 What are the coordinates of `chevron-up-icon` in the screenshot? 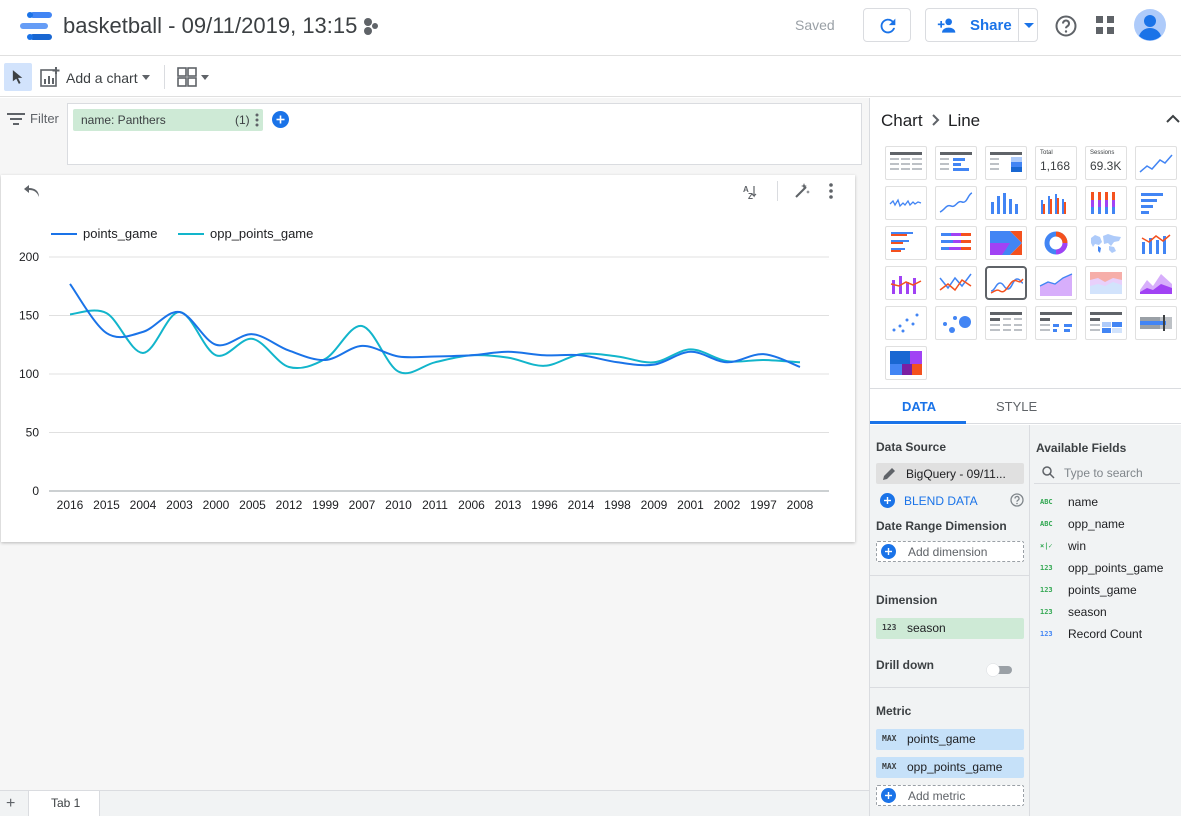 It's located at (1173, 118).